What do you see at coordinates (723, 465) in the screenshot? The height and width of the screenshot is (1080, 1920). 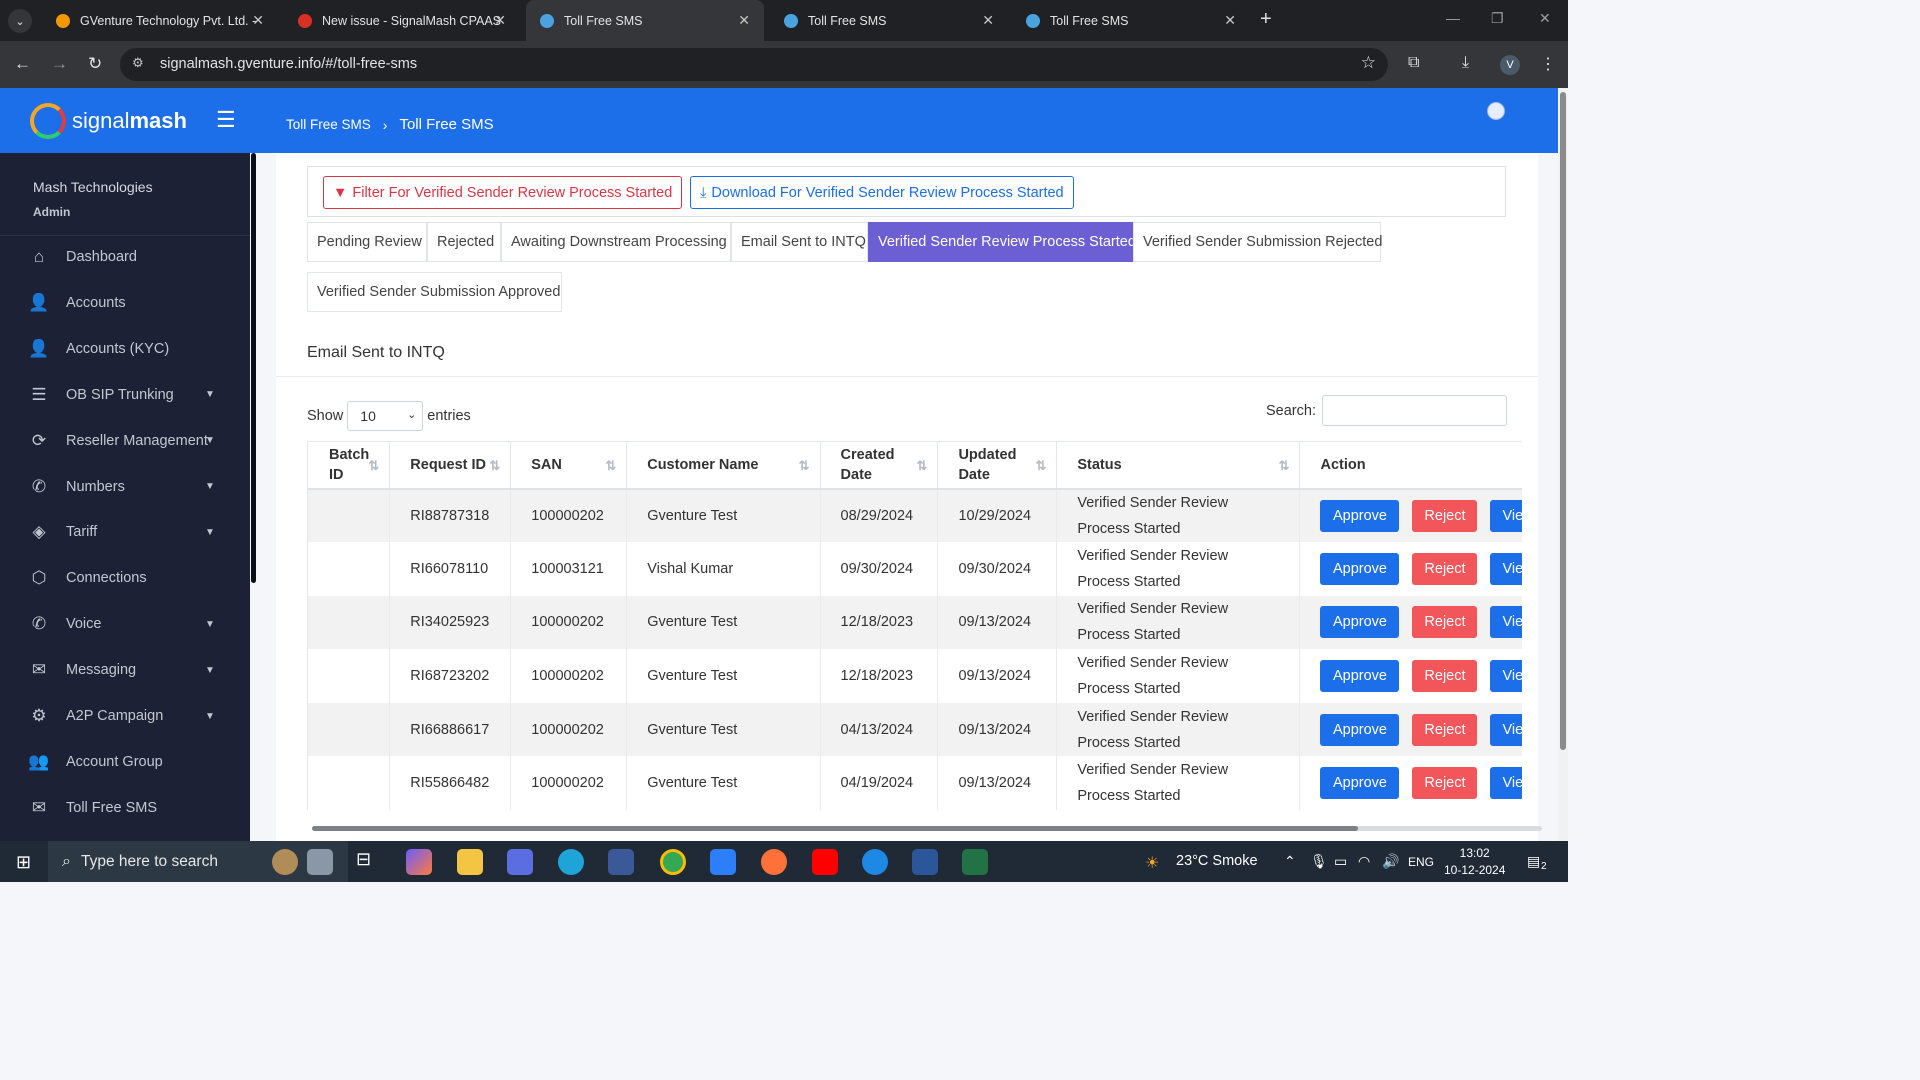 I see `col-customer-name: Customer Name ⇅` at bounding box center [723, 465].